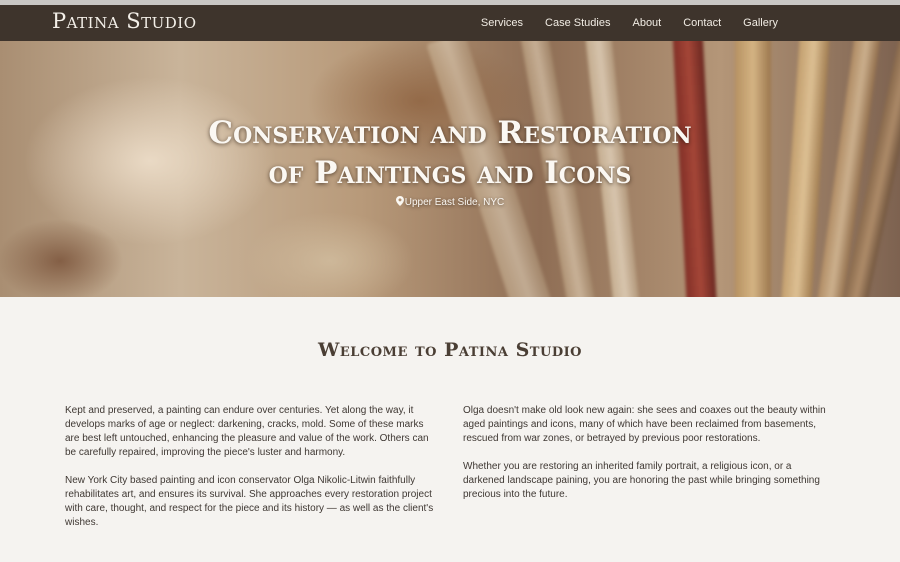 The height and width of the screenshot is (562, 900). I want to click on nav-services: Services, so click(507, 23).